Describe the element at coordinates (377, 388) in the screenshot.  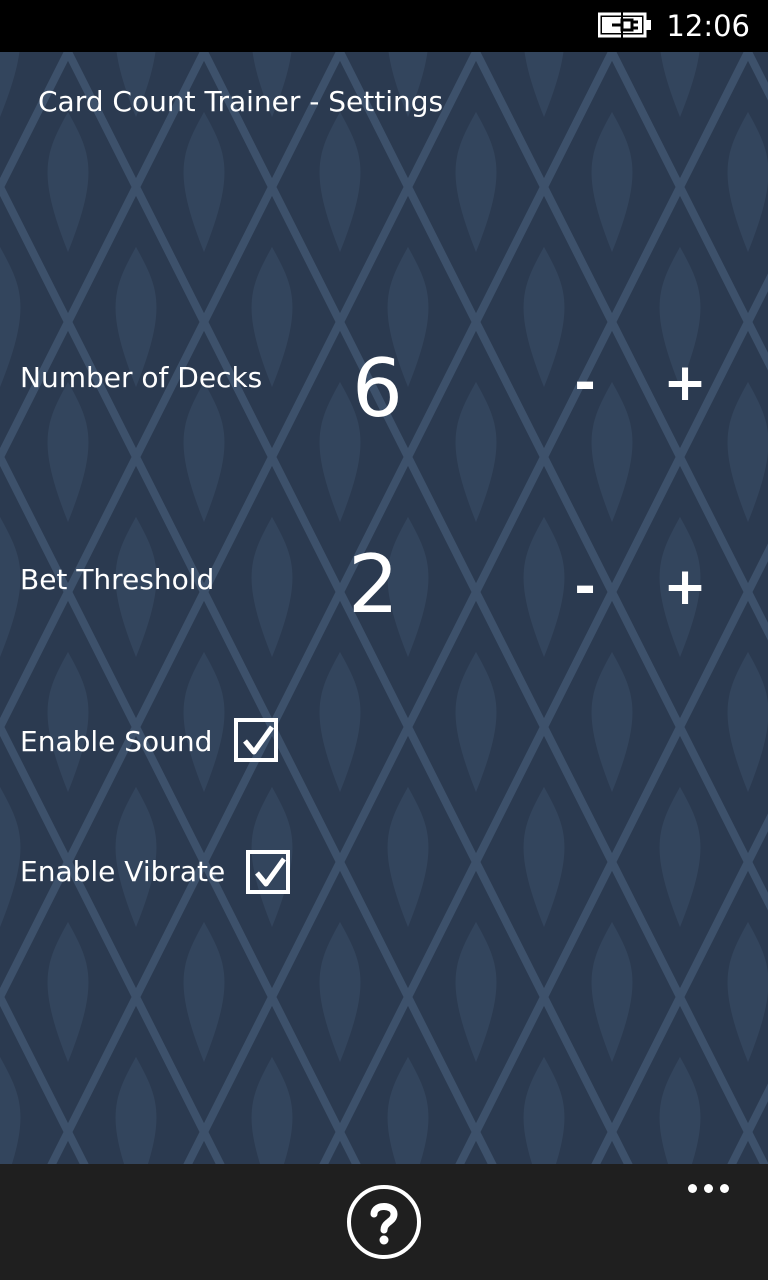
I see `number-of-decks-value: 6` at that location.